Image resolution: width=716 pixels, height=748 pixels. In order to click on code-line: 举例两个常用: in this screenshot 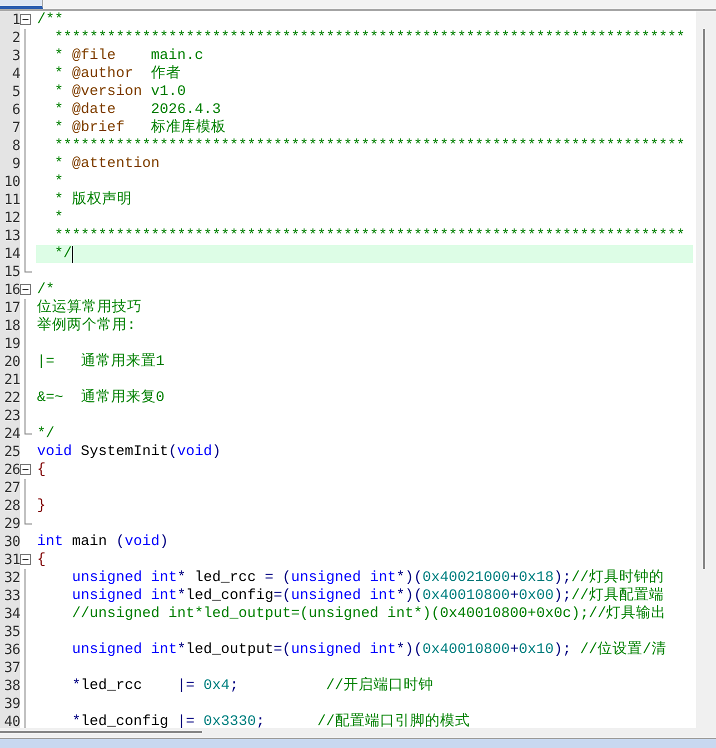, I will do `click(86, 326)`.